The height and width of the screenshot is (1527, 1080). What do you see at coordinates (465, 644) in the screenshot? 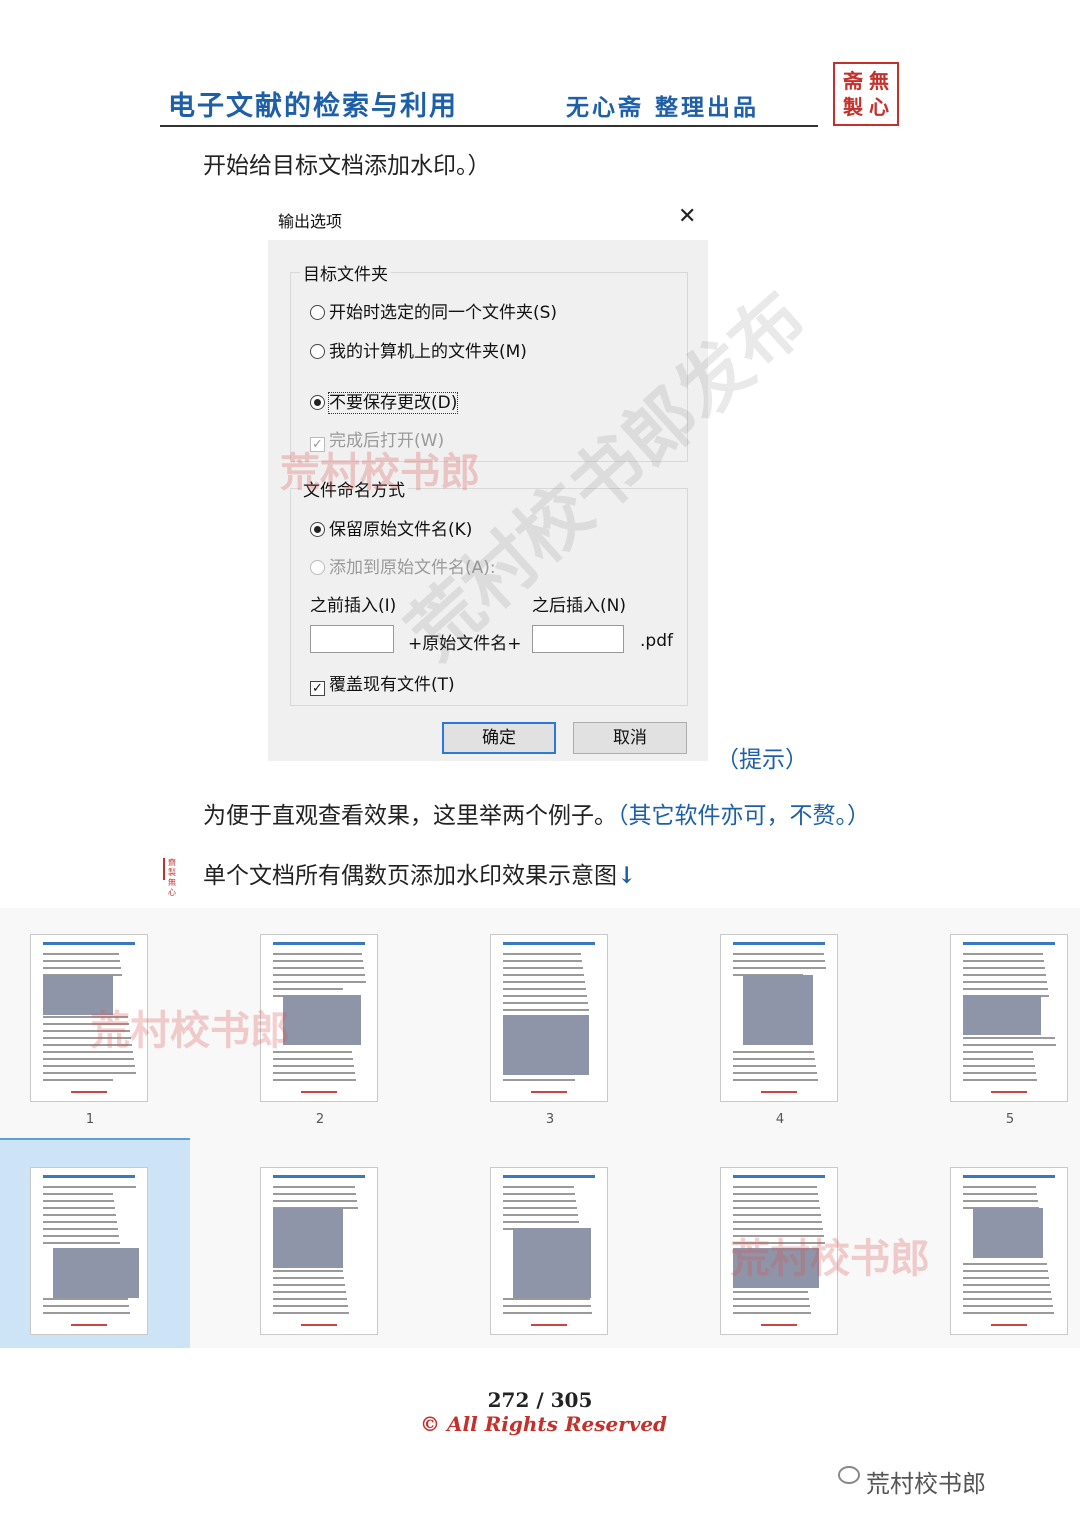
I see `original-name-label: +原始文件名+` at bounding box center [465, 644].